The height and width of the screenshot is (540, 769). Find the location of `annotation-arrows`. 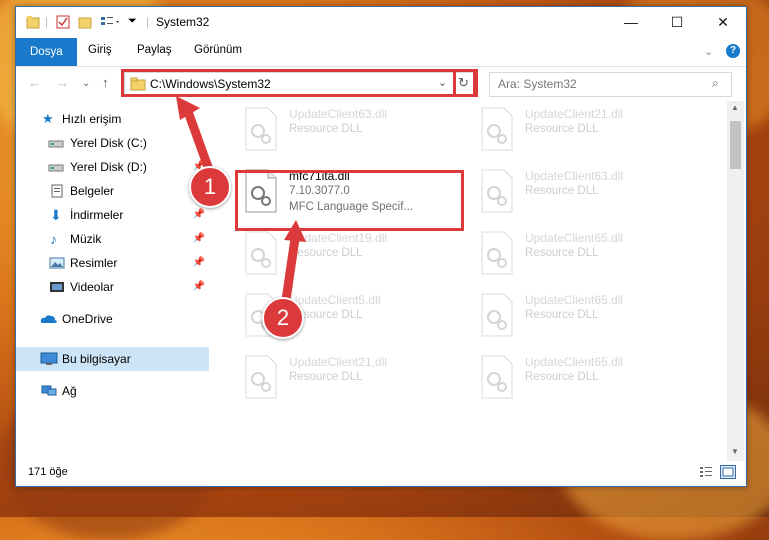

annotation-arrows is located at coordinates (241, 200).